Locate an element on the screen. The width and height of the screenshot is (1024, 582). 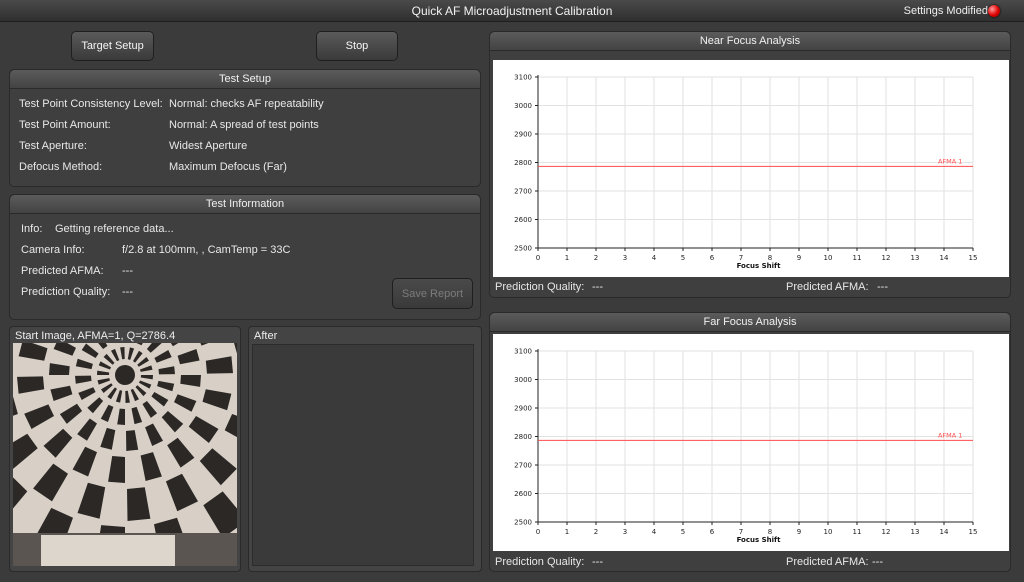
window-title: Quick AF Microadjustment Calibration is located at coordinates (512, 11).